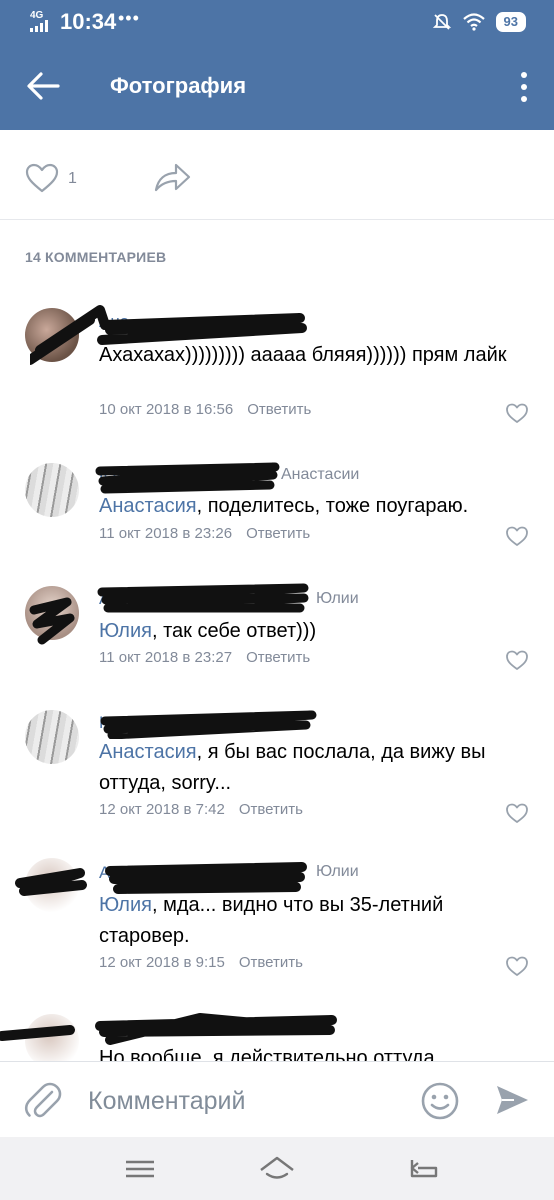 This screenshot has height=1200, width=554. Describe the element at coordinates (473, 22) in the screenshot. I see `wifi-icon` at that location.